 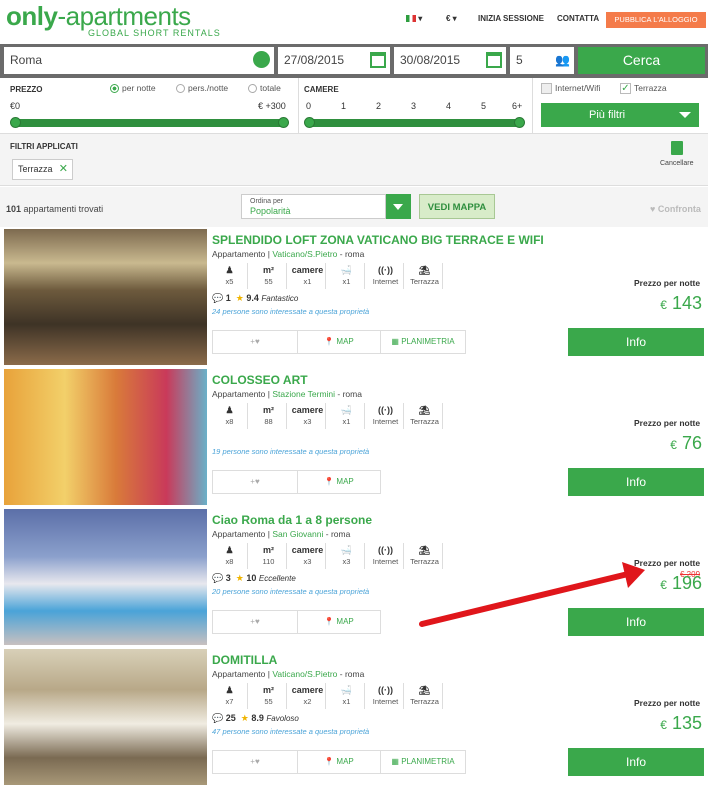 What do you see at coordinates (517, 106) in the screenshot?
I see `rooms-tick: 6+` at bounding box center [517, 106].